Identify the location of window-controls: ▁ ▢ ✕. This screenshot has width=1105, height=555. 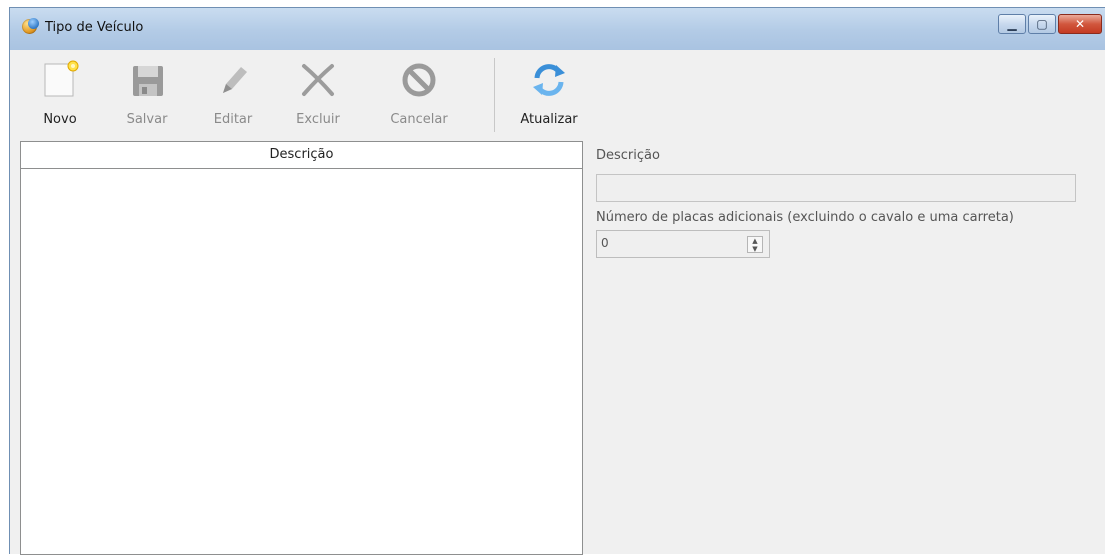
(1049, 25).